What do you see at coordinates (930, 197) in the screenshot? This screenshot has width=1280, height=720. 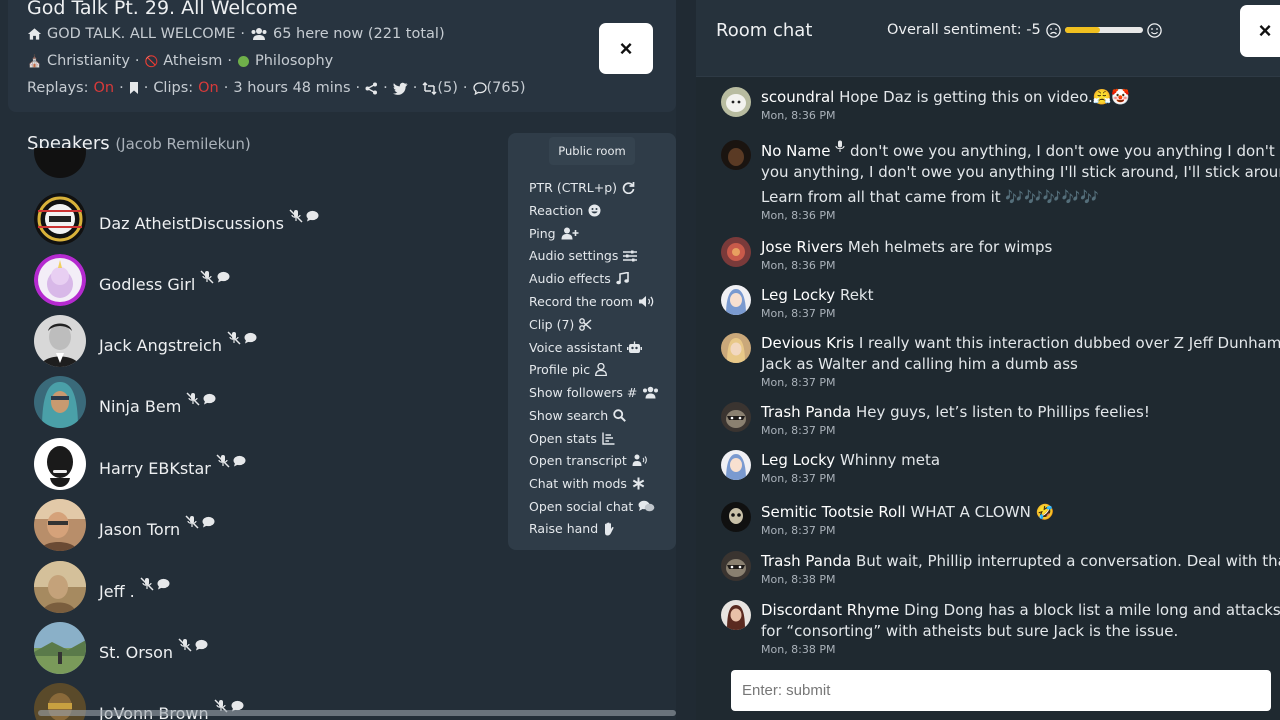 I see `message-text: Learn from all that came from it 🎶🎶🎶🎶🎶` at bounding box center [930, 197].